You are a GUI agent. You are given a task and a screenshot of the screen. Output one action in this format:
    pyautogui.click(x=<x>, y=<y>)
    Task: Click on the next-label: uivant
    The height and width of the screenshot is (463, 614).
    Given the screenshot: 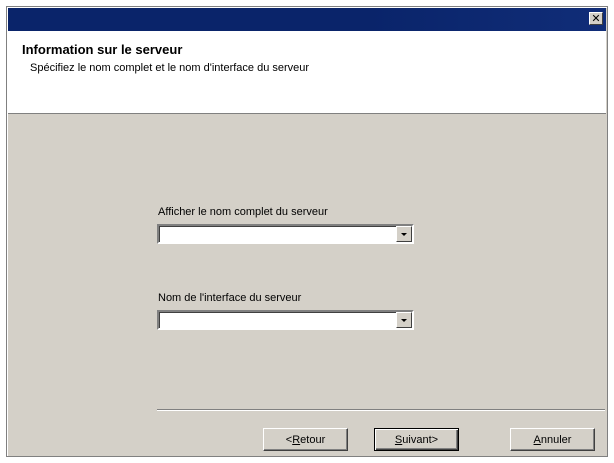 What is the action you would take?
    pyautogui.click(x=417, y=439)
    